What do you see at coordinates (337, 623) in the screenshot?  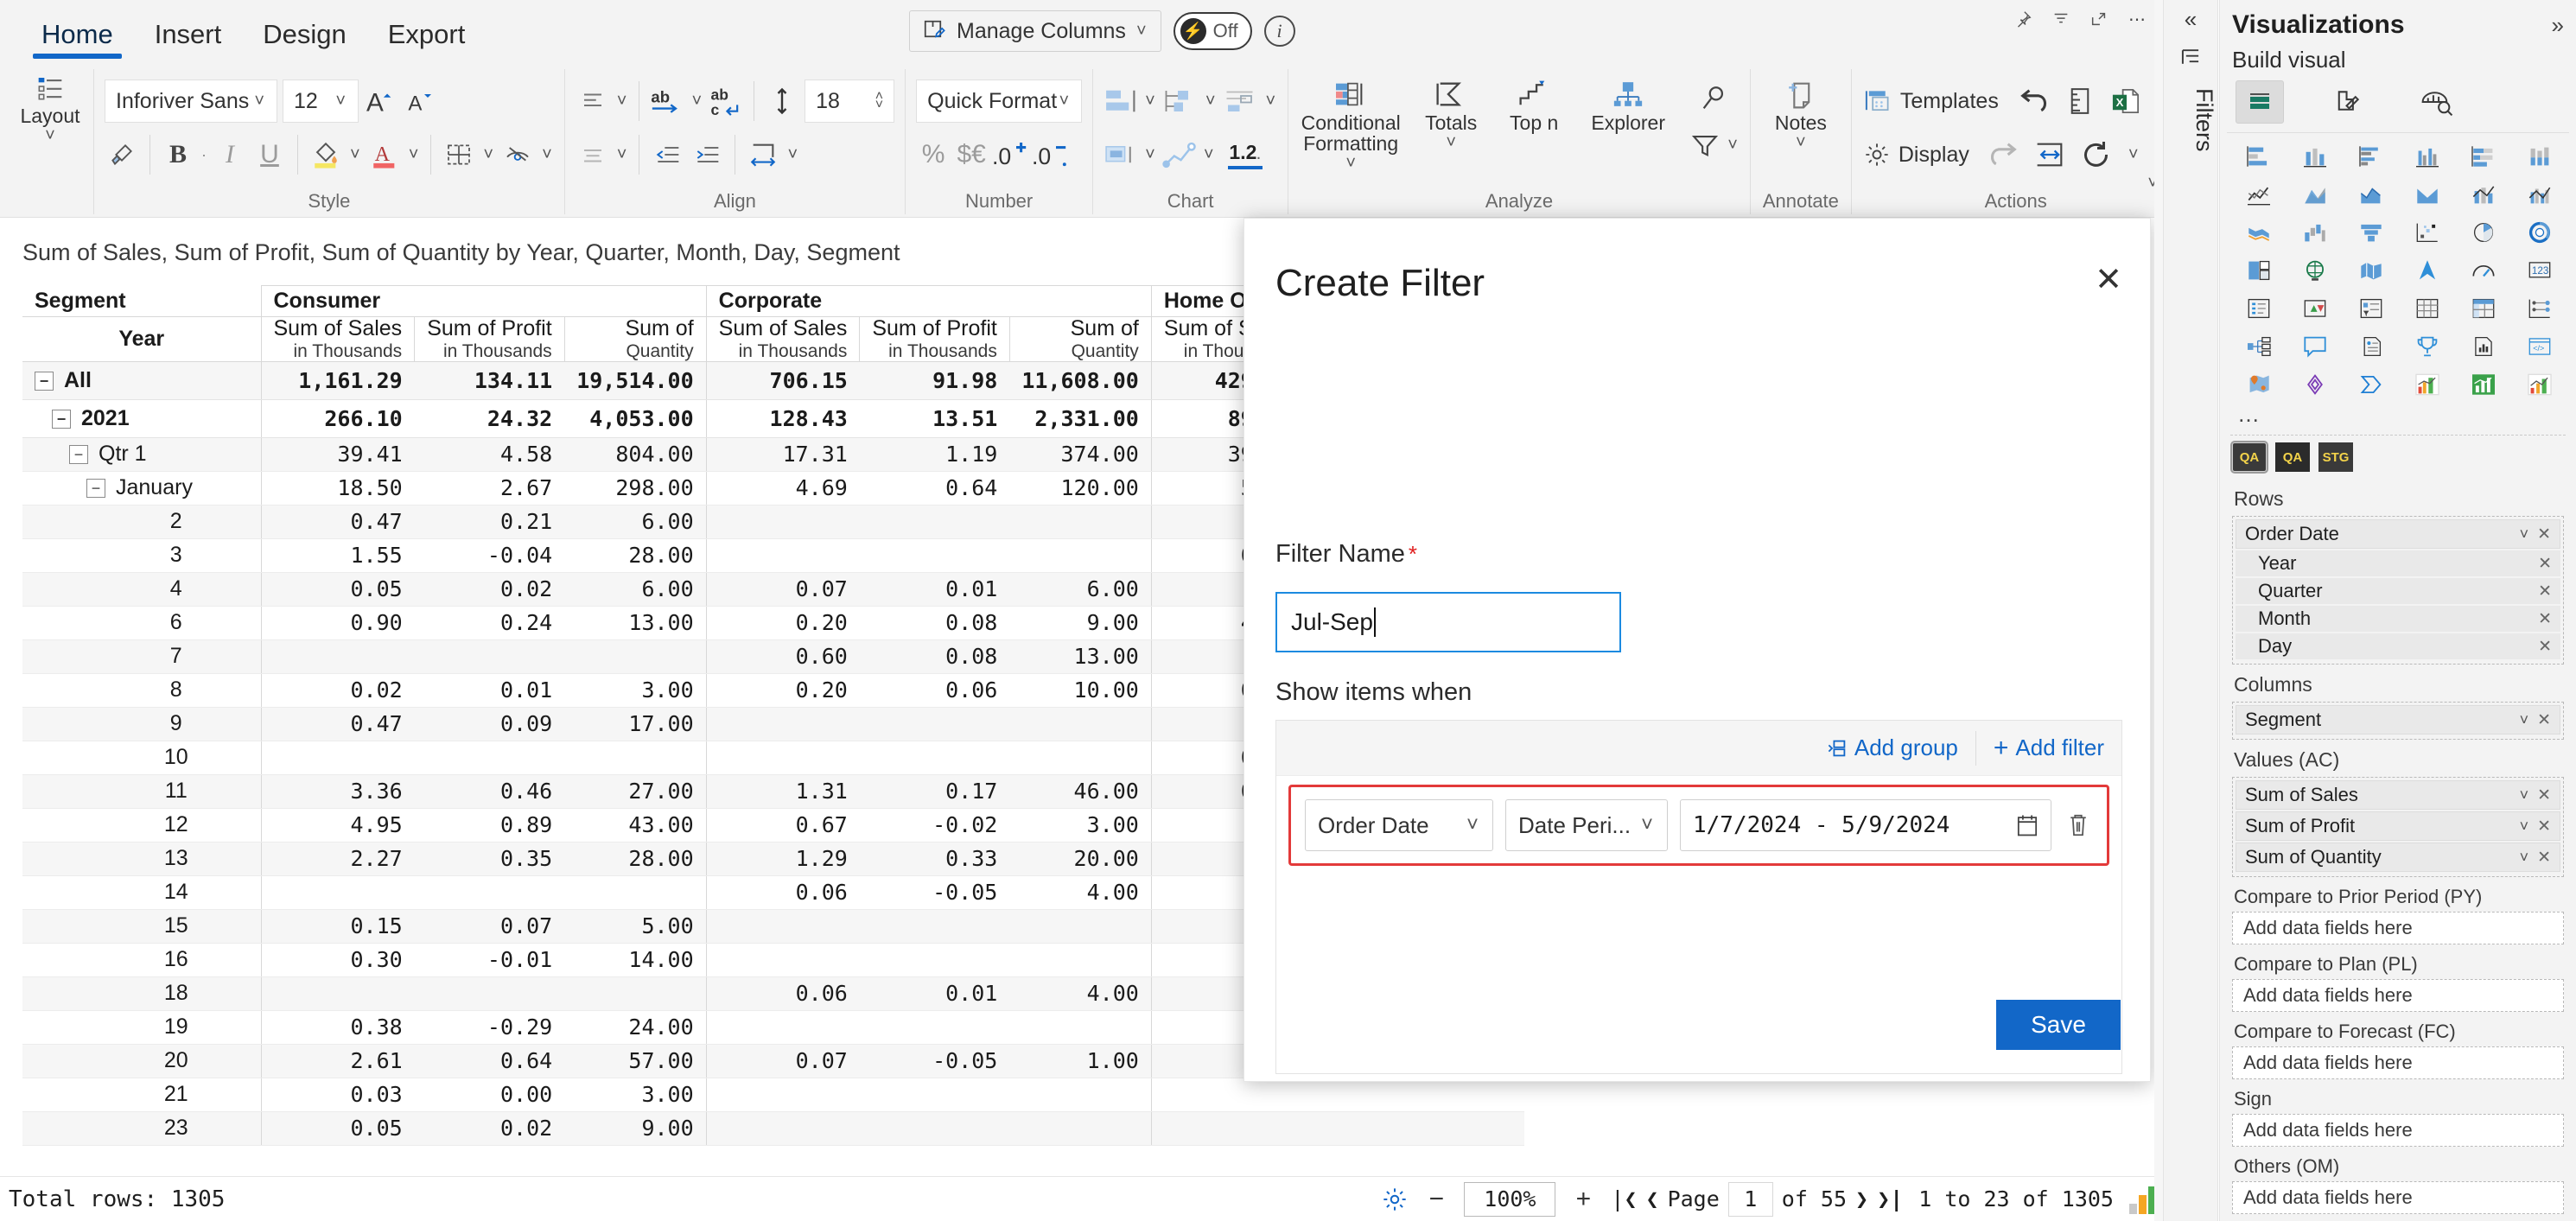 I see `data-cell: 0.90` at bounding box center [337, 623].